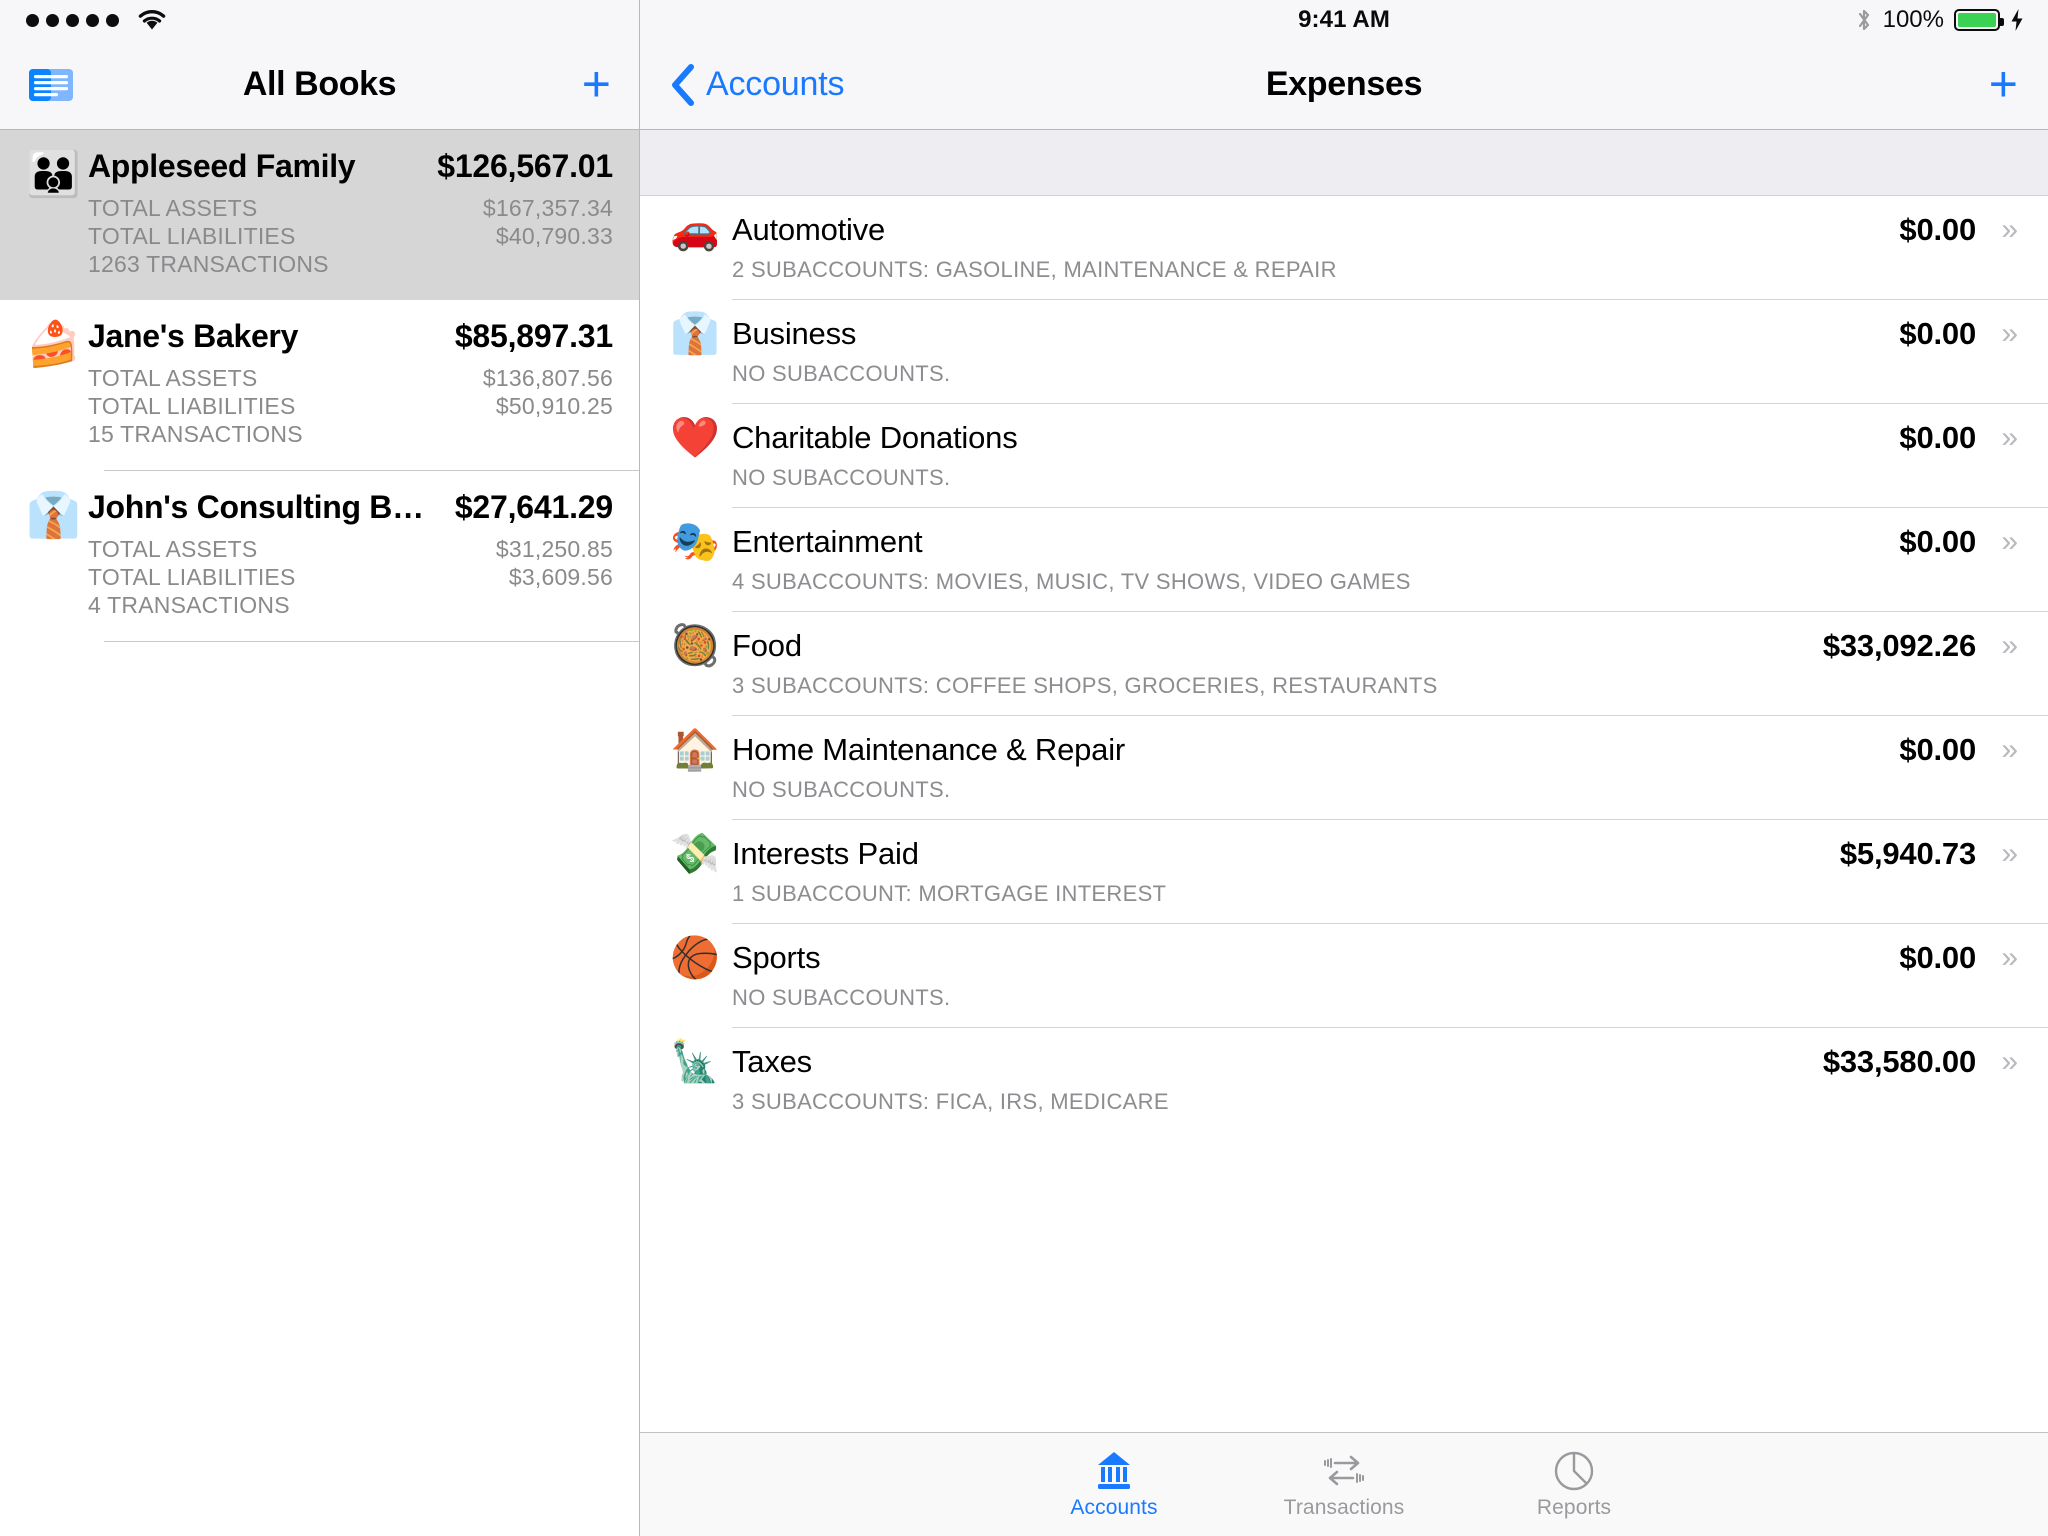 The height and width of the screenshot is (1536, 2048). I want to click on book-transactions: 4 TRANSACTIONS, so click(350, 605).